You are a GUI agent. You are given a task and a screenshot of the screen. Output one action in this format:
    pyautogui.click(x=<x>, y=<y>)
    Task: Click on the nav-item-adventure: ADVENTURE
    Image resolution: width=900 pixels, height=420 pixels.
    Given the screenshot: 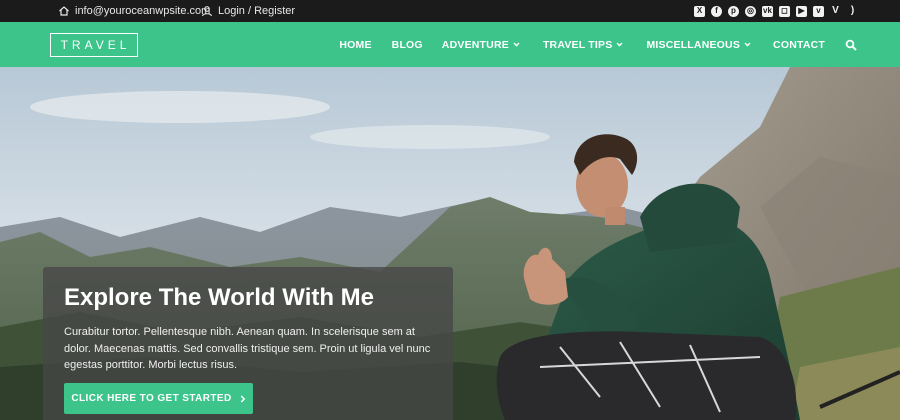 What is the action you would take?
    pyautogui.click(x=481, y=45)
    